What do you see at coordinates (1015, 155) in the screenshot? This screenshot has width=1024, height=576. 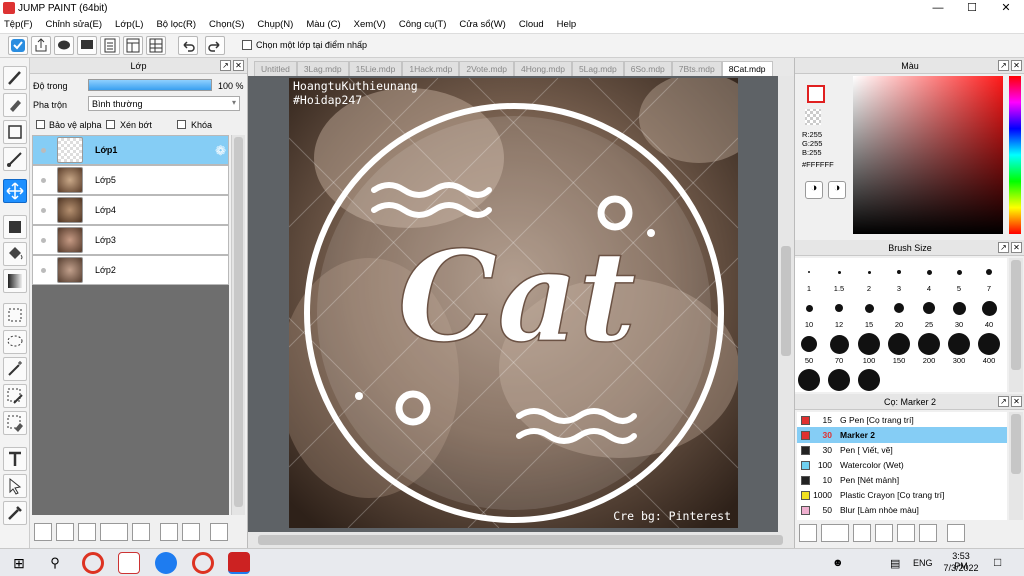 I see `hue-slider` at bounding box center [1015, 155].